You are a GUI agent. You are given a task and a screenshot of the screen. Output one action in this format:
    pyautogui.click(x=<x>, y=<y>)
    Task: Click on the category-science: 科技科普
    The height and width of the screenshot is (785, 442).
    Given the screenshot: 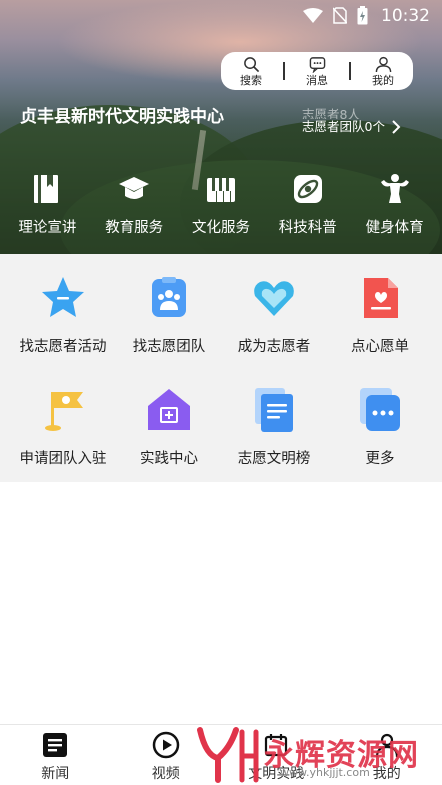 What is the action you would take?
    pyautogui.click(x=307, y=204)
    